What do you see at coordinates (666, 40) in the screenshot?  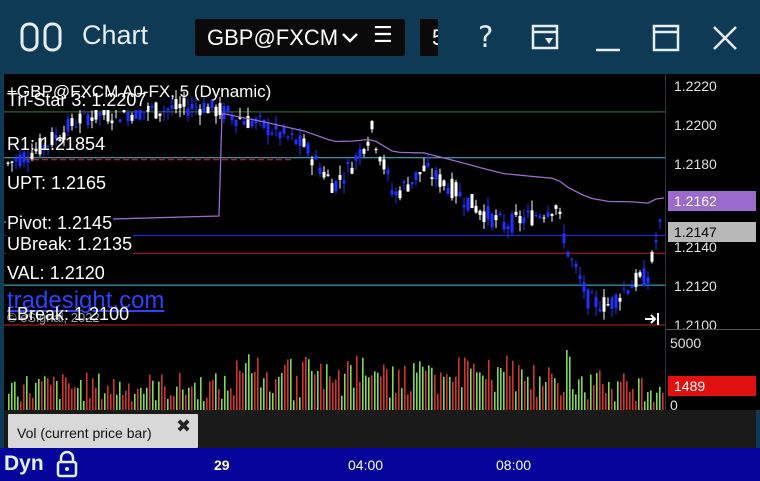 I see `maximize-icon` at bounding box center [666, 40].